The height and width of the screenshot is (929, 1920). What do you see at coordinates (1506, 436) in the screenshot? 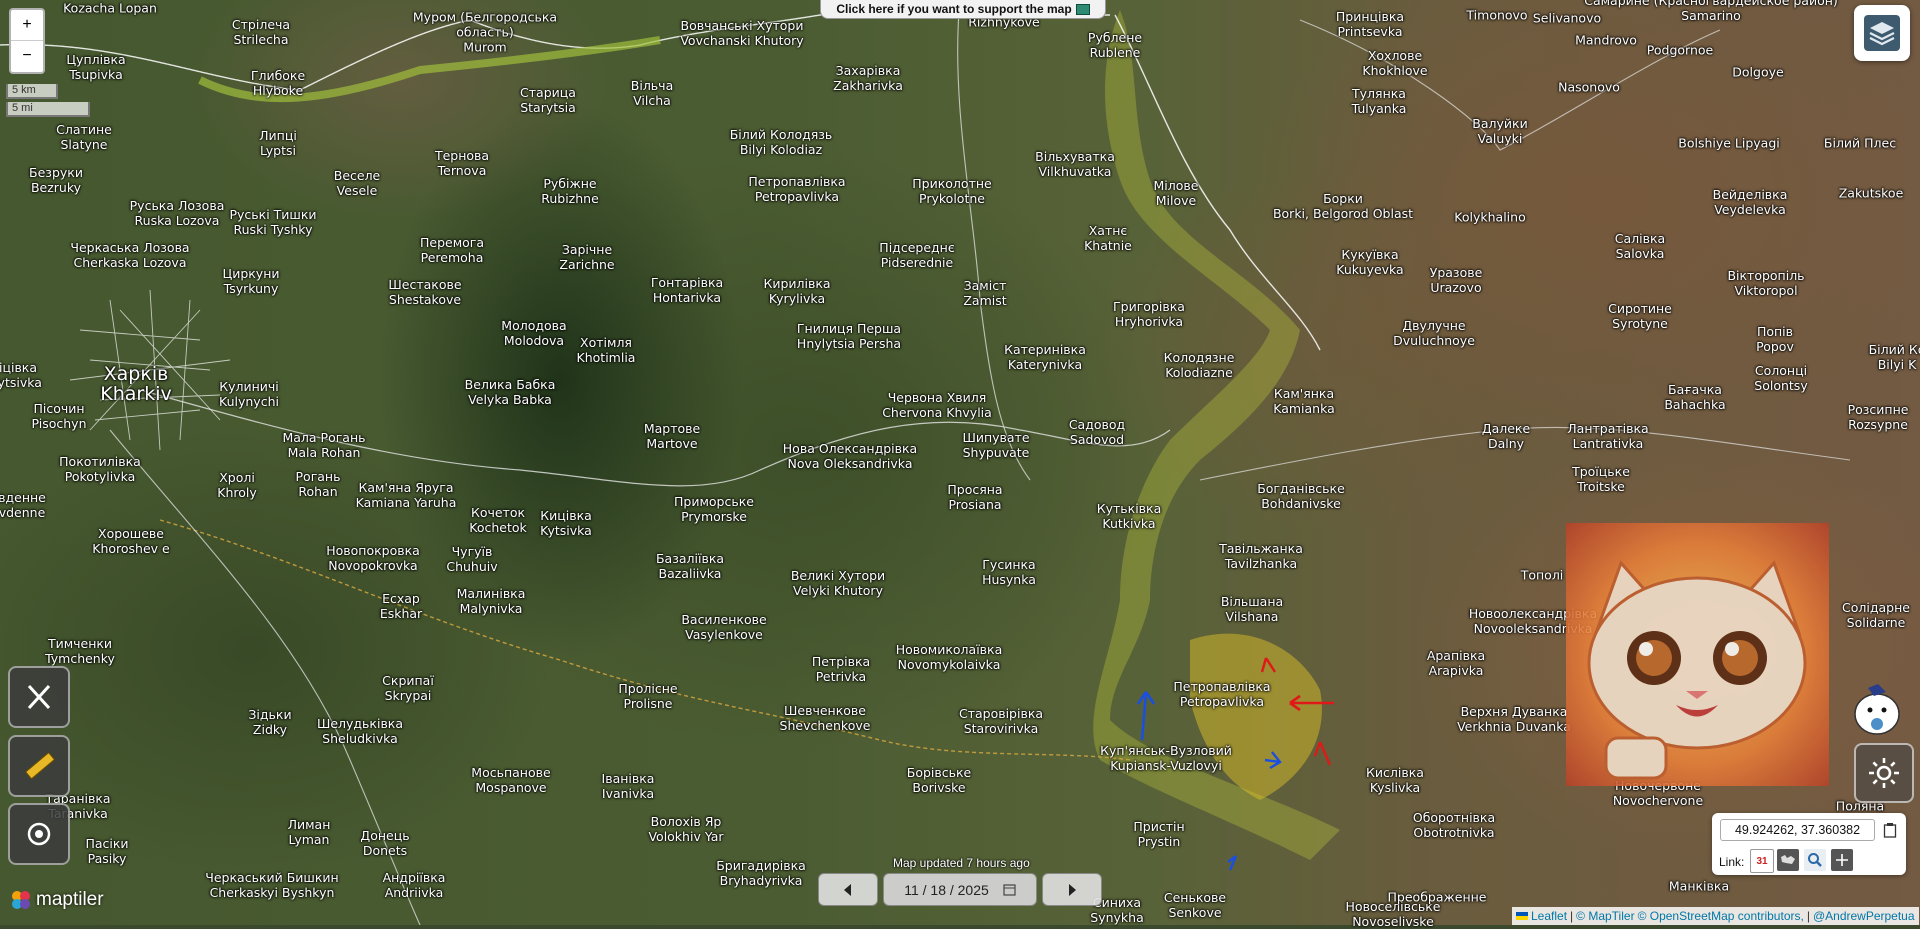
I see `place-label: Далеке Dalny` at bounding box center [1506, 436].